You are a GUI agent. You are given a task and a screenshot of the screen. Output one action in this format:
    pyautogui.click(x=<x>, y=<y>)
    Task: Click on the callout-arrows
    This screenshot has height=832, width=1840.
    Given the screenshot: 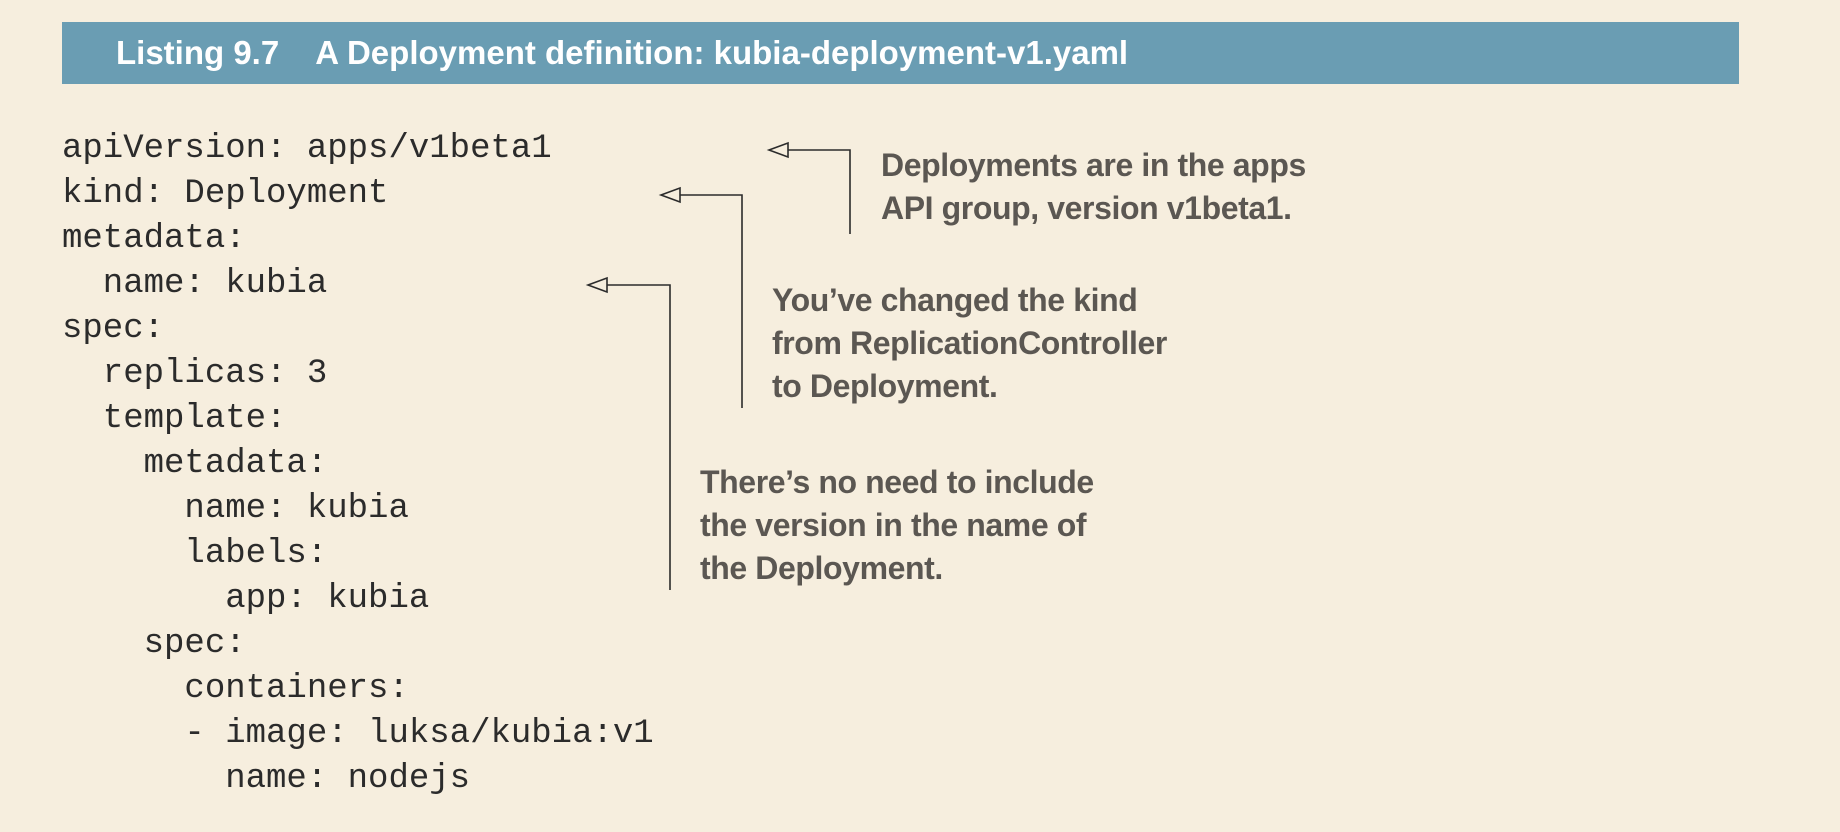 What is the action you would take?
    pyautogui.click(x=718, y=365)
    